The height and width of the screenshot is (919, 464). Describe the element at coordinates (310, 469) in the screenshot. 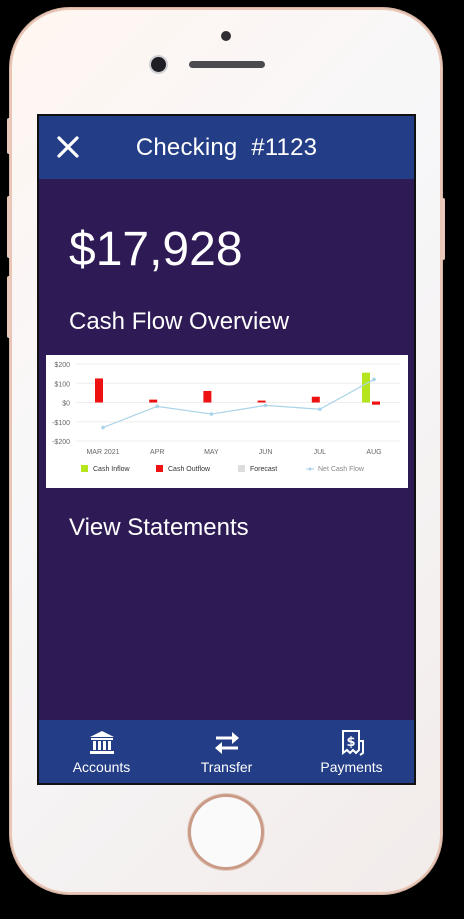

I see `legend-swatch-dot` at that location.